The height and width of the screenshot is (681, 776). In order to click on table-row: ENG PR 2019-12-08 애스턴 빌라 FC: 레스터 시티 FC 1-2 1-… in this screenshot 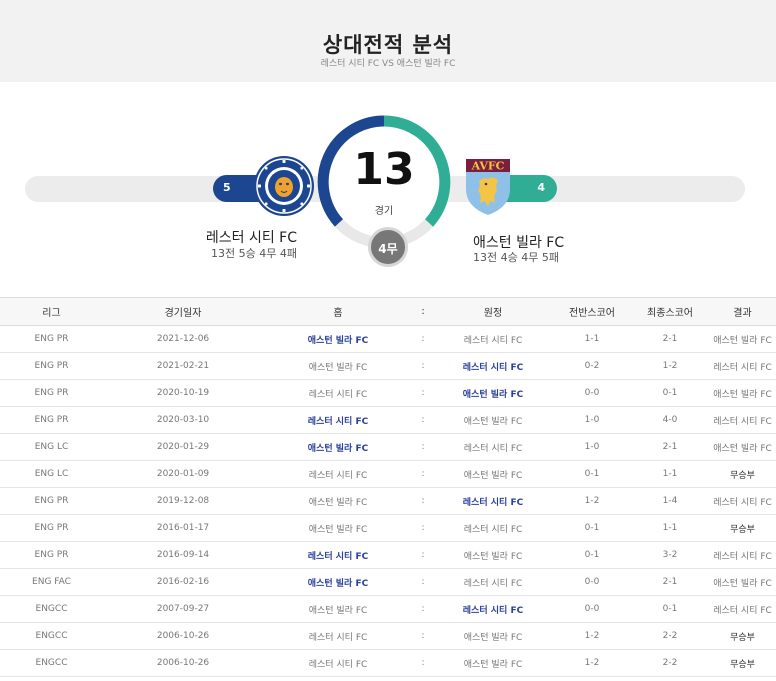, I will do `click(388, 501)`.